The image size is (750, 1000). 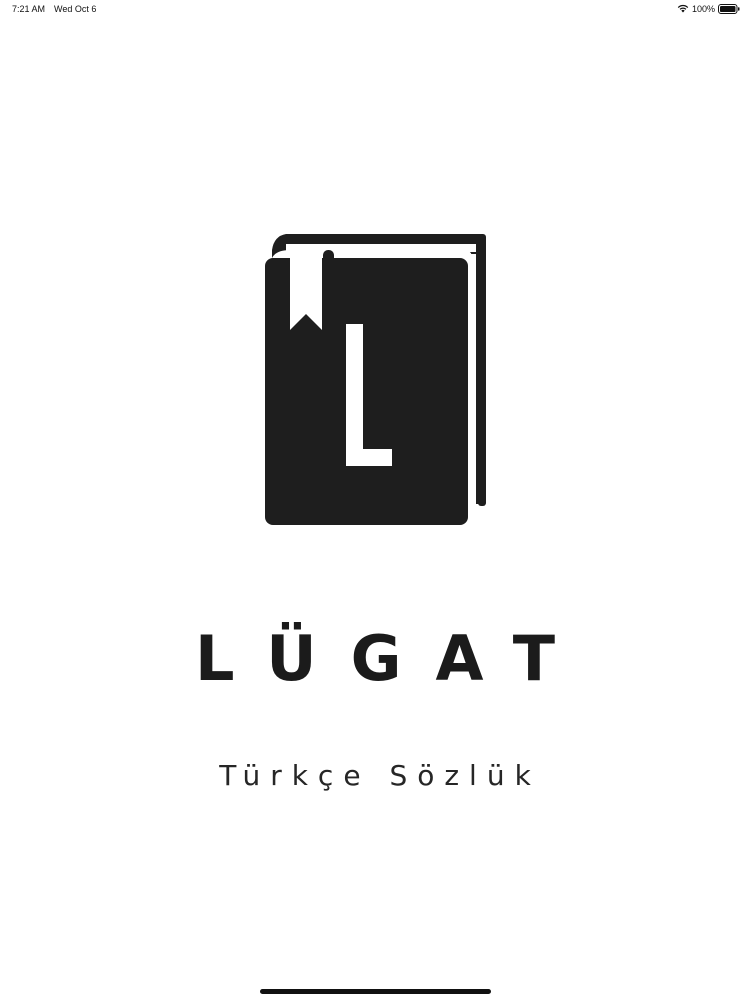 I want to click on home-indicator, so click(x=375, y=991).